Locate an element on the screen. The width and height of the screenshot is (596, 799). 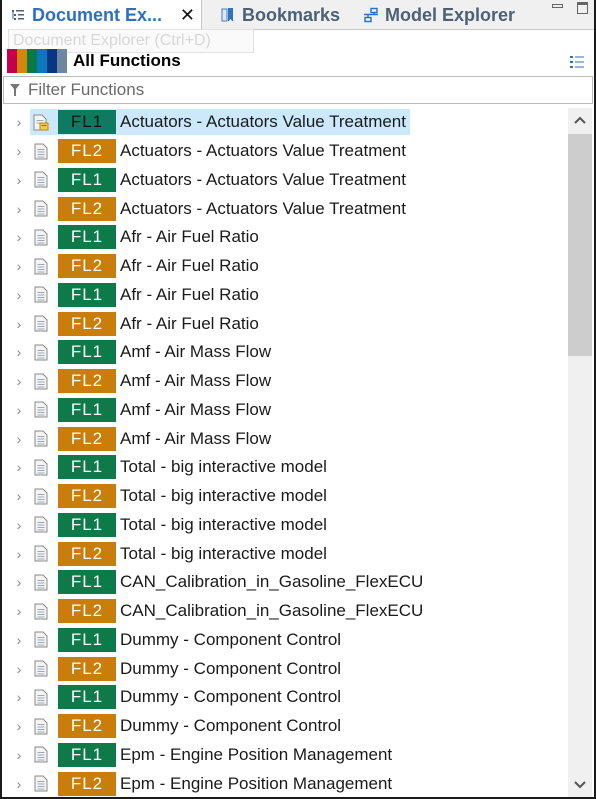
tree-item: FL2 CAN_Calibration_in_Gasoline_FlexECU is located at coordinates (228, 611).